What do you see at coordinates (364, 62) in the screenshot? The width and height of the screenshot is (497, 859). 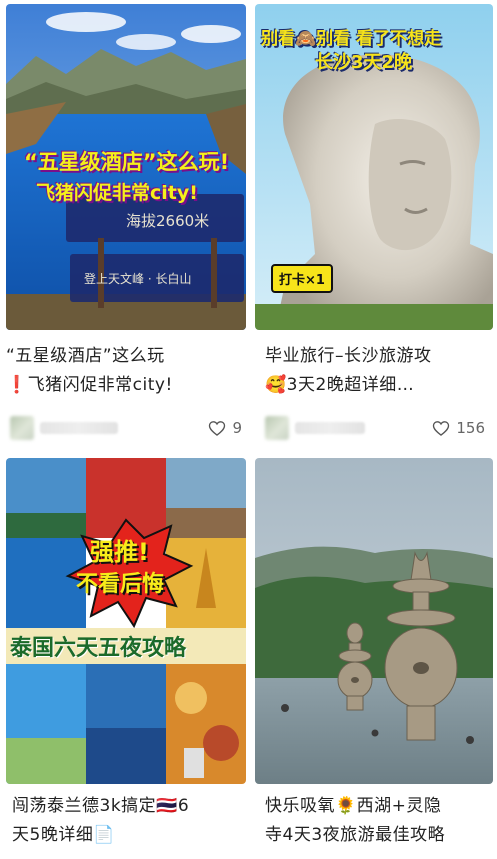 I see `overlay-title-line2: 长沙3天2晚` at bounding box center [364, 62].